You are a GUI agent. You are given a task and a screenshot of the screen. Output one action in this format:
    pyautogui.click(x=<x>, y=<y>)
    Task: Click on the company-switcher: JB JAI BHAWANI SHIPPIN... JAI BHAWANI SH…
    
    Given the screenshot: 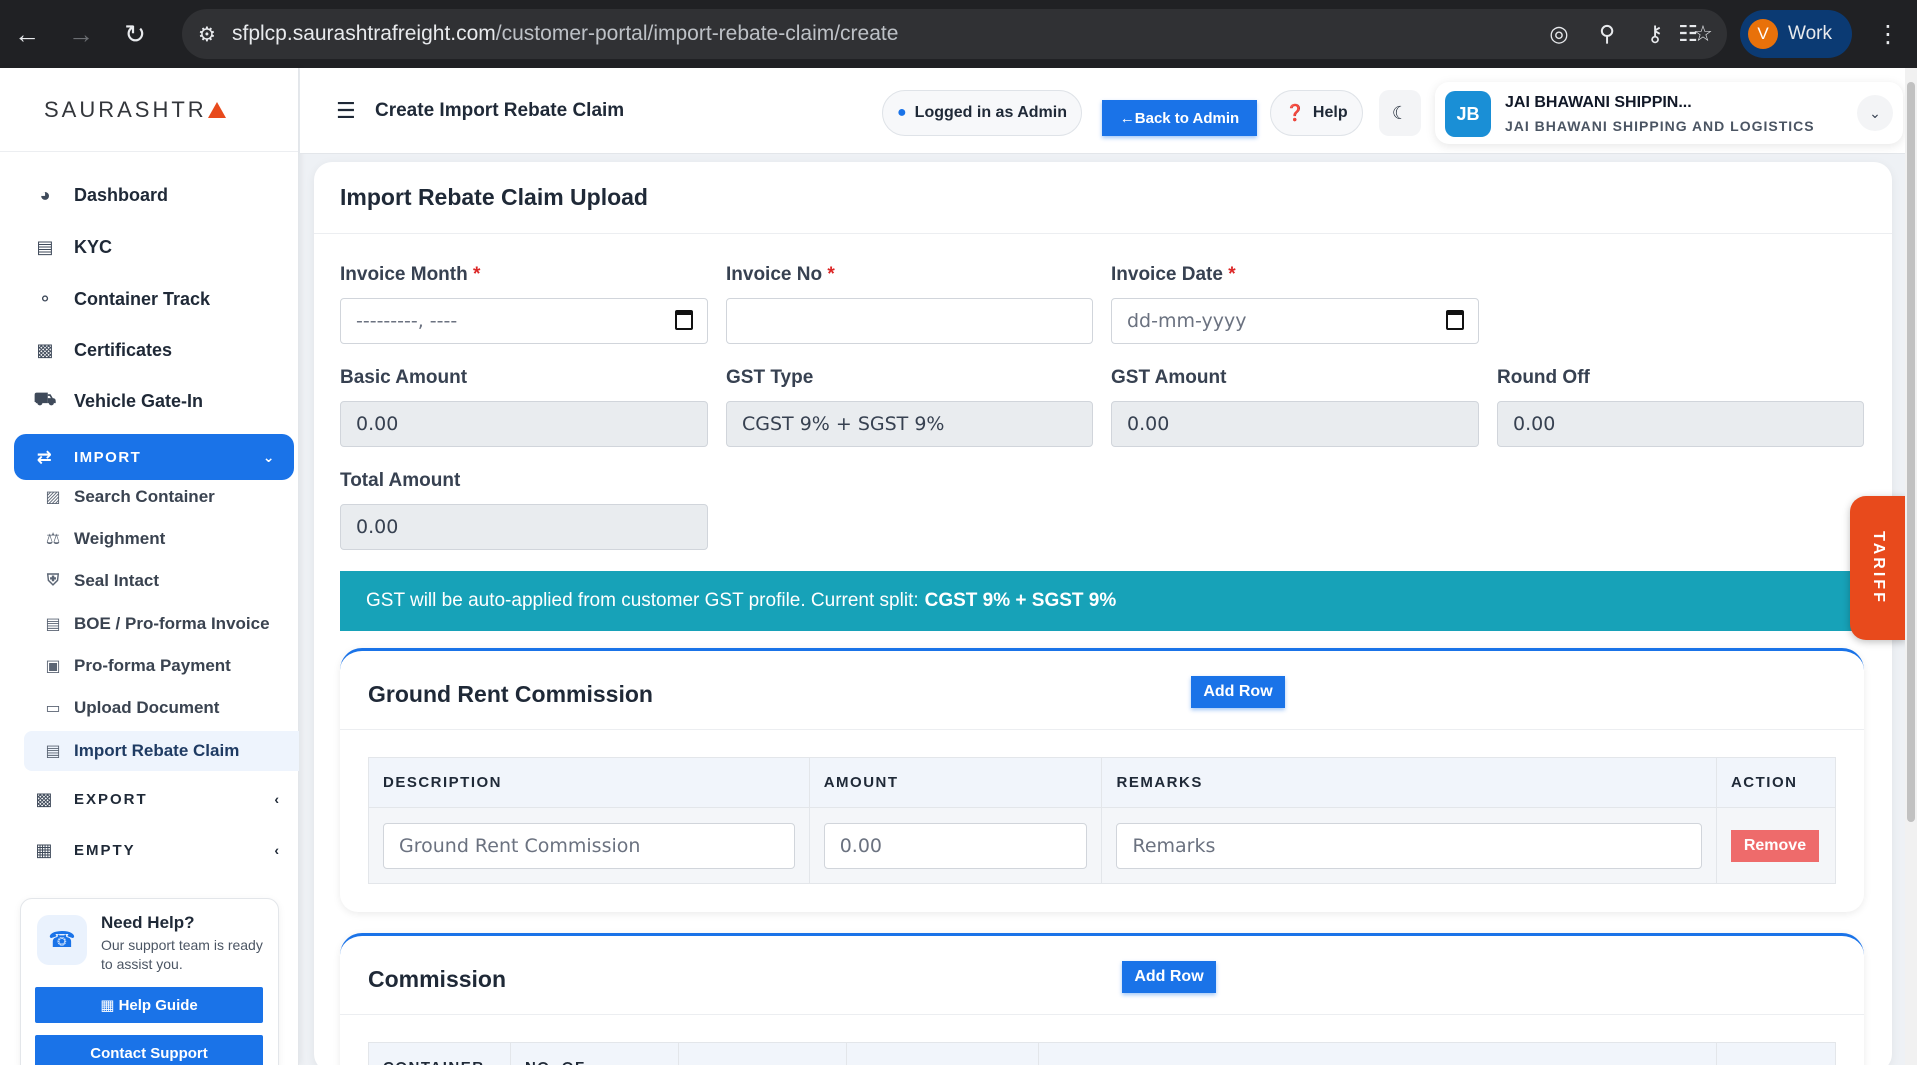 What is the action you would take?
    pyautogui.click(x=1669, y=113)
    